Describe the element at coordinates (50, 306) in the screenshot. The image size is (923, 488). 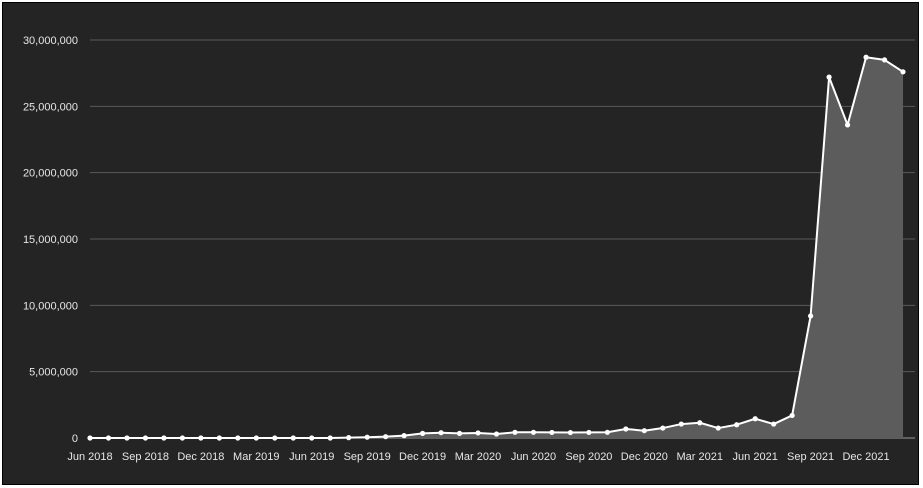
I see `y-tick-label: 10,000,000` at that location.